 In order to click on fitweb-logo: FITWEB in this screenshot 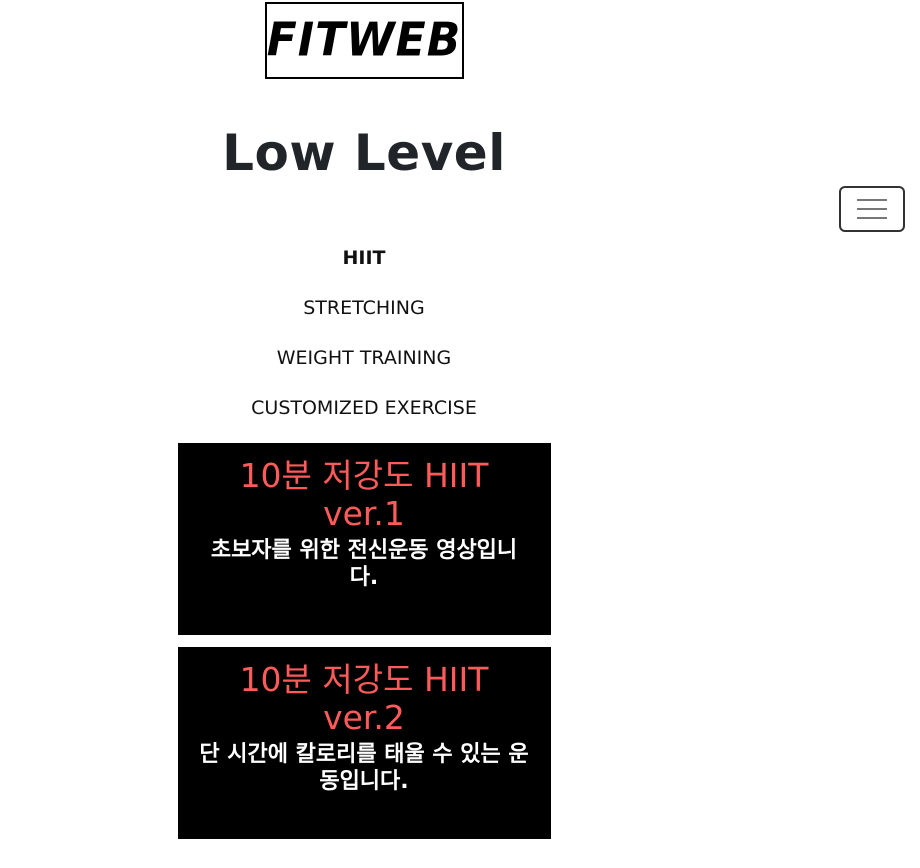, I will do `click(364, 40)`.